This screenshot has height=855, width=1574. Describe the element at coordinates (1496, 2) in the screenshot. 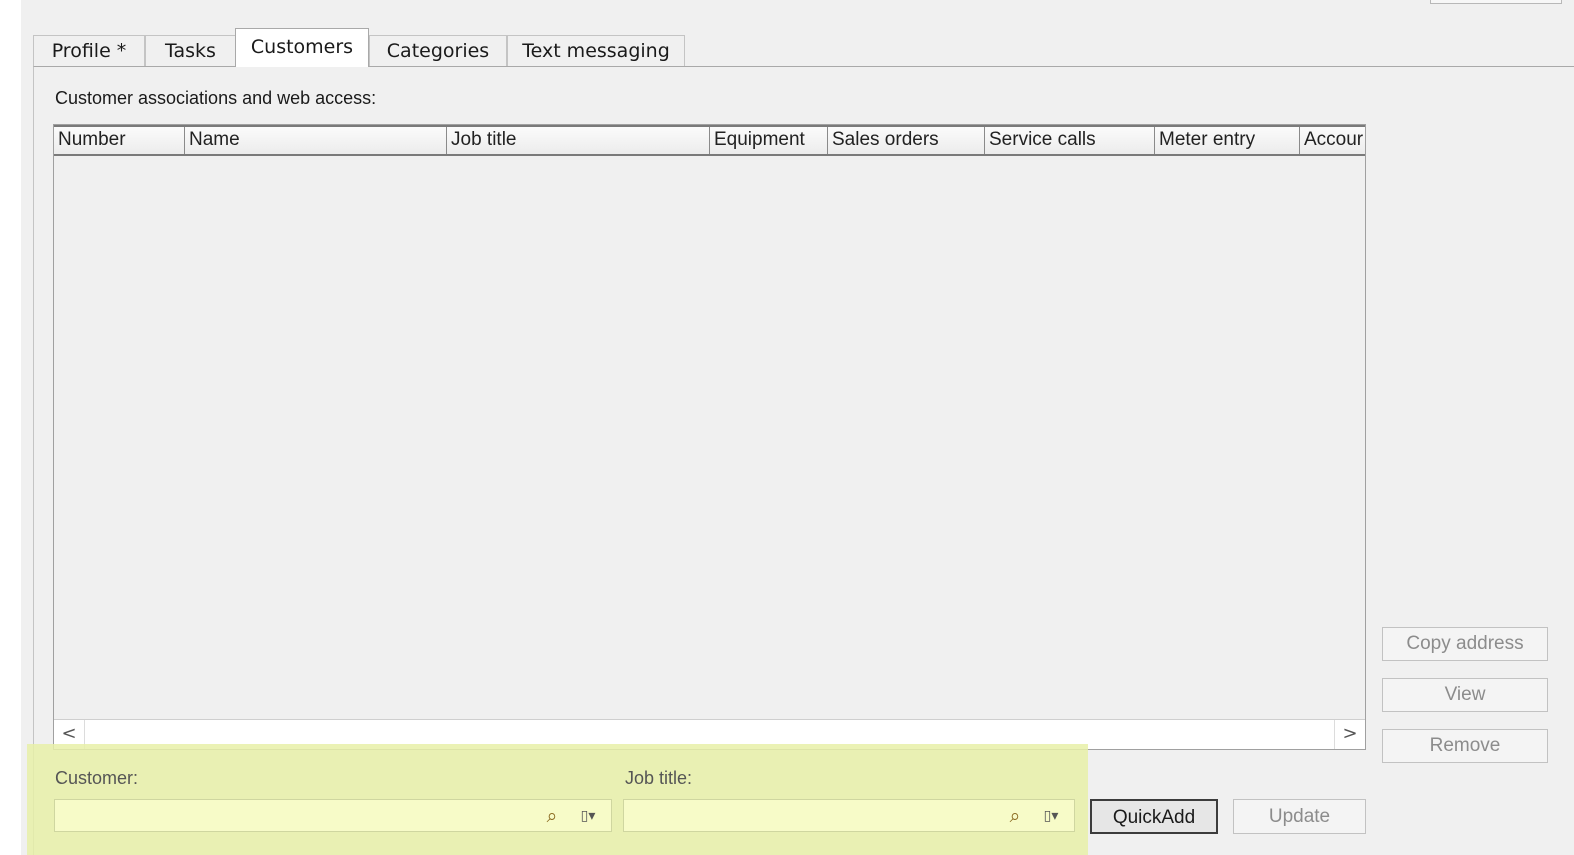

I see `top-right-control` at that location.